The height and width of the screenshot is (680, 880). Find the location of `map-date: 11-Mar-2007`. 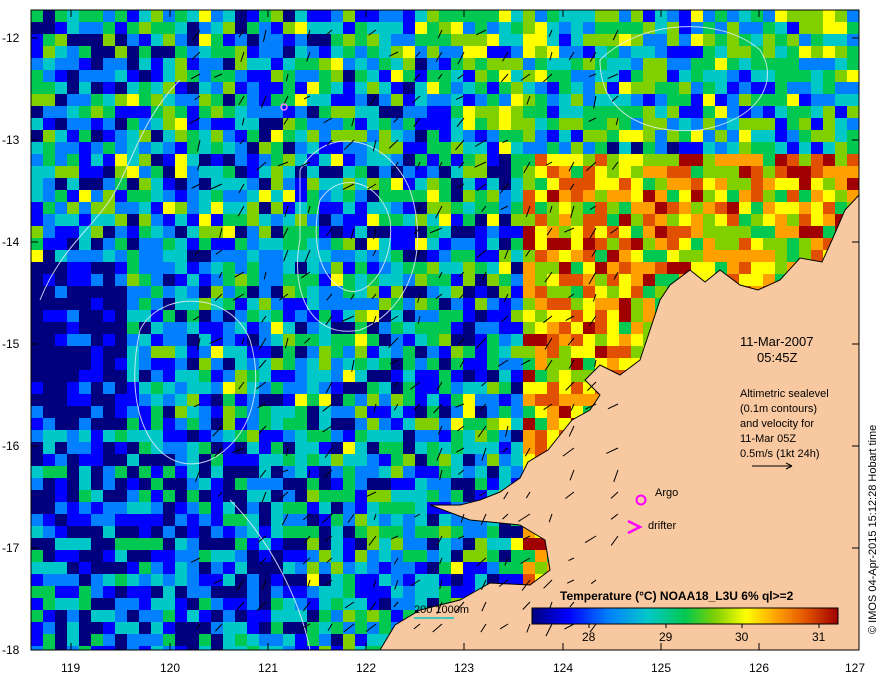

map-date: 11-Mar-2007 is located at coordinates (776, 341).